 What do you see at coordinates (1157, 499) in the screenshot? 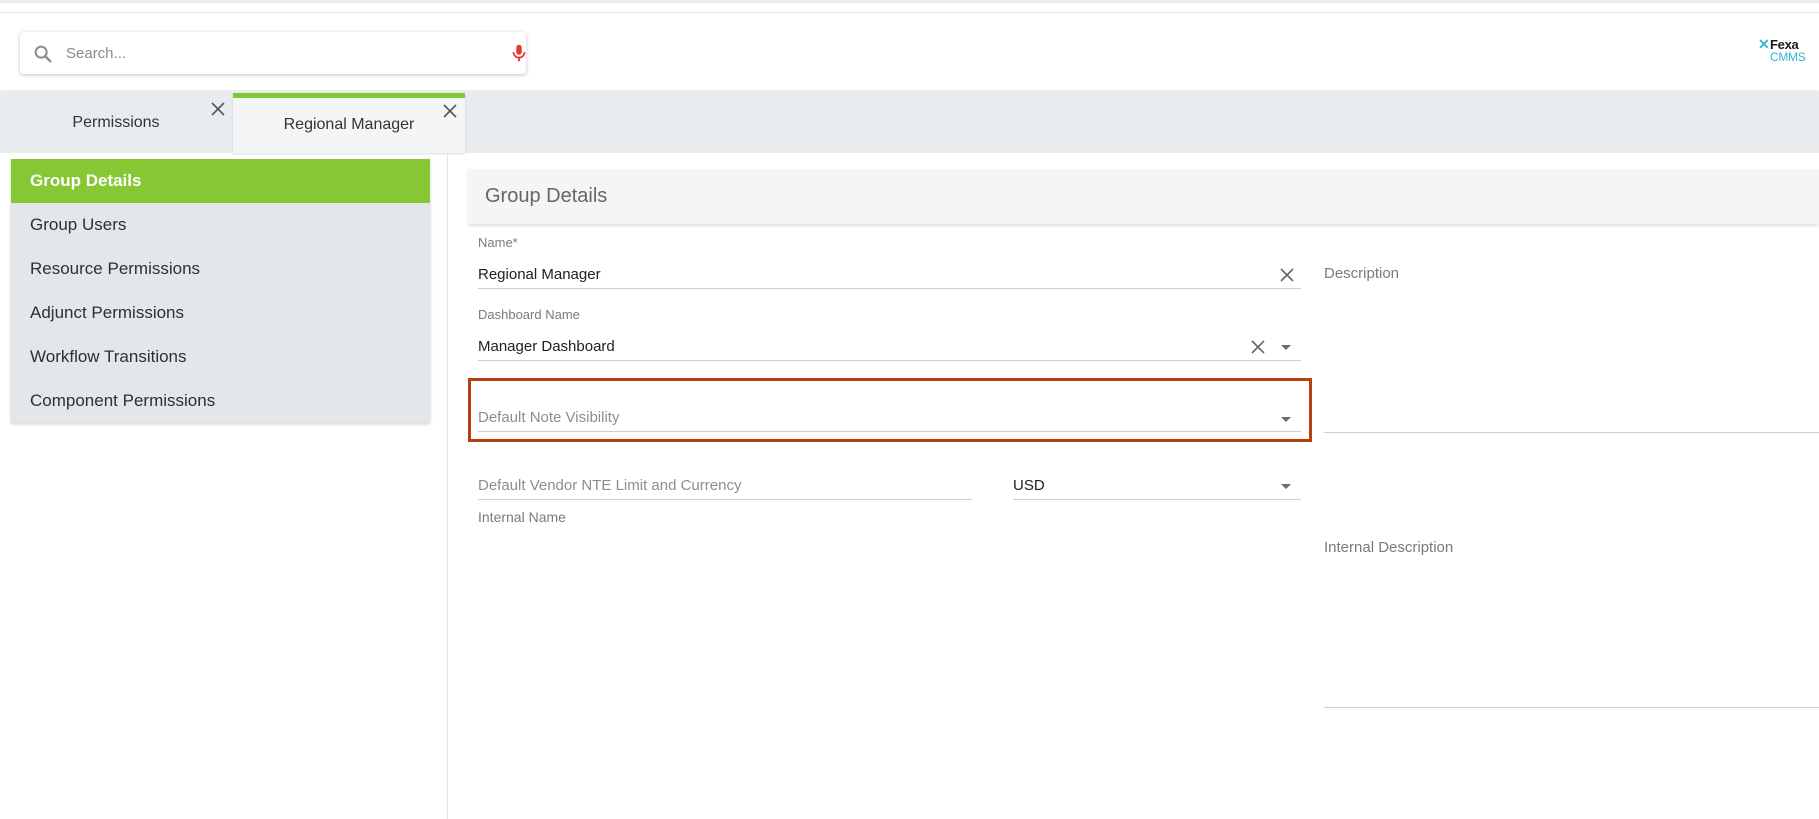
I see `currency-underline` at bounding box center [1157, 499].